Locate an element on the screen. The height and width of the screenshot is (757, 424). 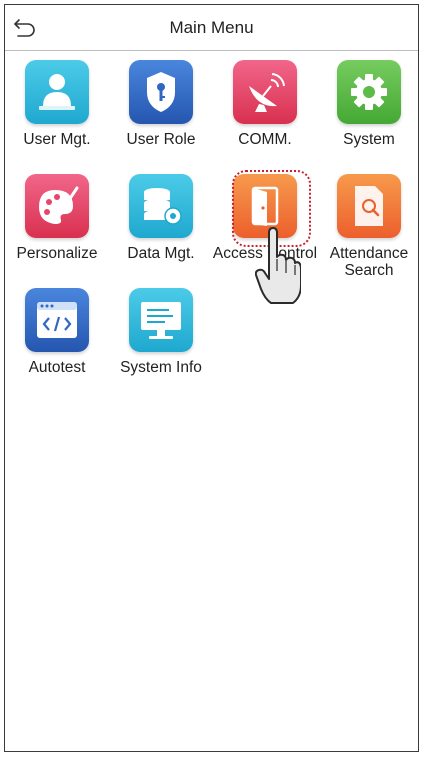
user-icon is located at coordinates (57, 92).